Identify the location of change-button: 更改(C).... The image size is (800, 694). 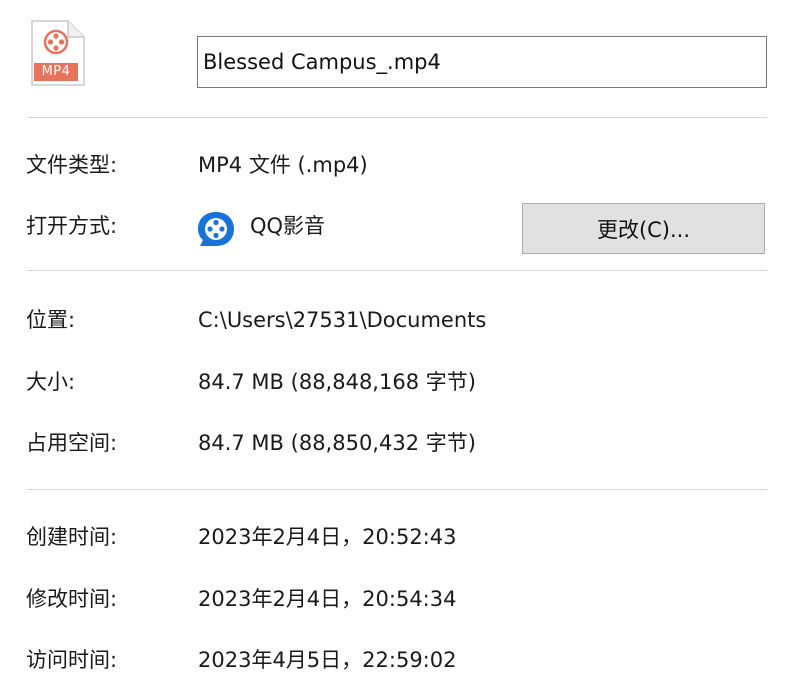
(643, 228).